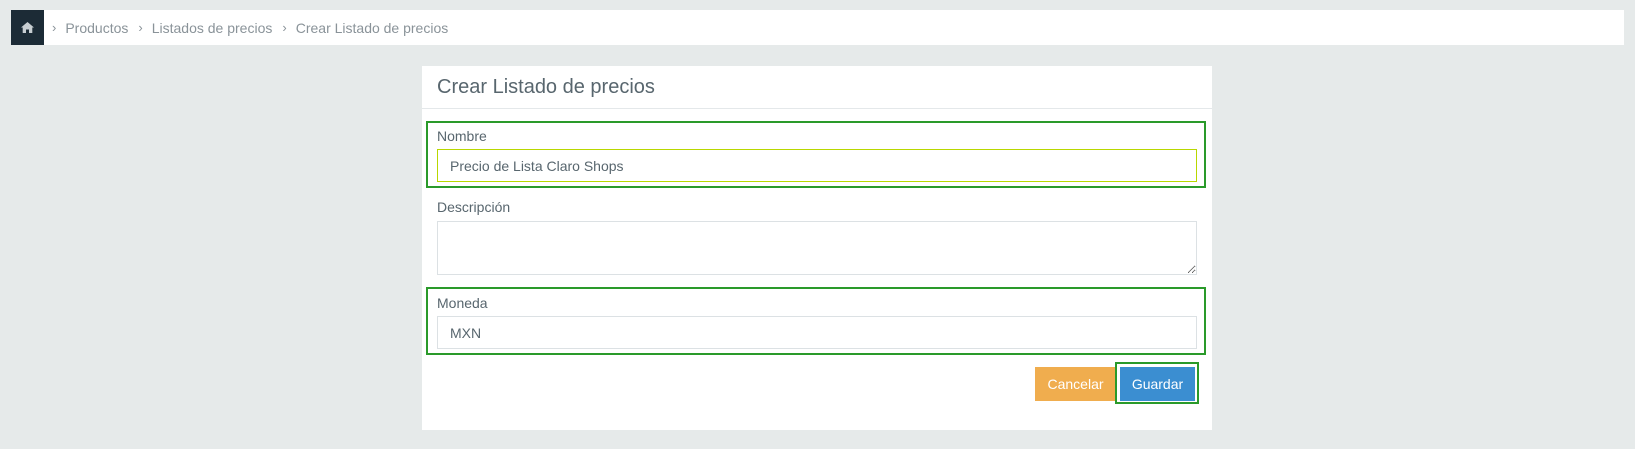 This screenshot has height=449, width=1635. I want to click on moneda-field-group: Moneda, so click(816, 321).